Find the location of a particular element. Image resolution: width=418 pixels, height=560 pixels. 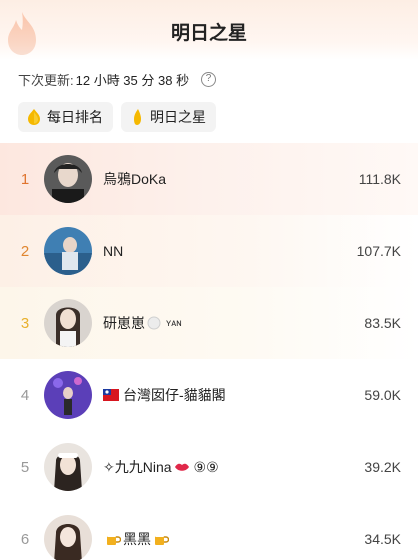

streamer-name: 研崽崽 ʏᴀɴ is located at coordinates (142, 323).